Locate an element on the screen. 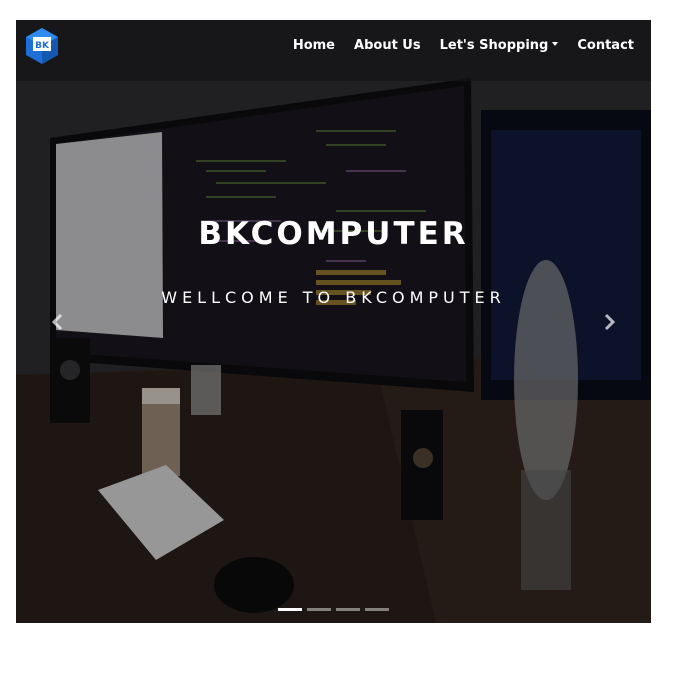  nav-links: Home About Us Let's Shopping Contact is located at coordinates (463, 45).